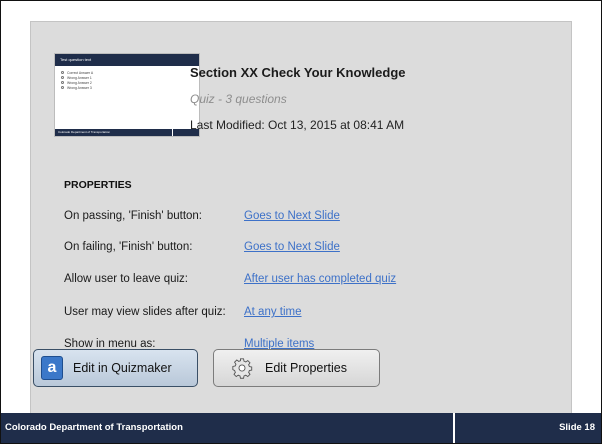  Describe the element at coordinates (127, 60) in the screenshot. I see `thumbnail-header: Test question text` at that location.